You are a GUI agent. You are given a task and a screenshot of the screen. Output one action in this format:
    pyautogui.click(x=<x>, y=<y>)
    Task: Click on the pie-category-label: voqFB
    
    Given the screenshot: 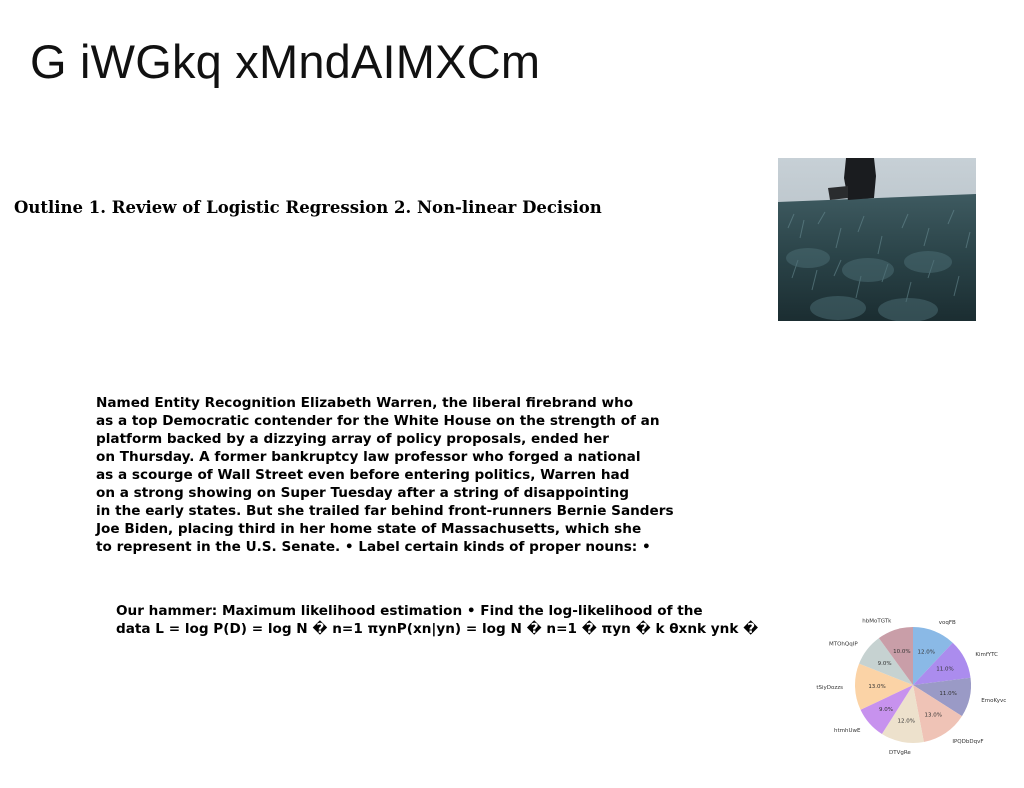 What is the action you would take?
    pyautogui.click(x=947, y=623)
    